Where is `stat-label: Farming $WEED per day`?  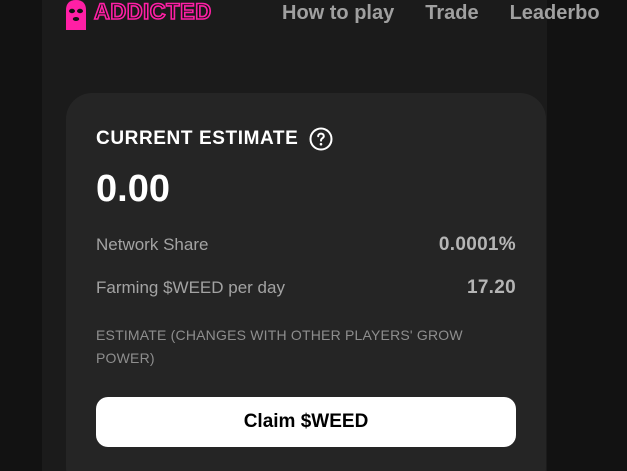 stat-label: Farming $WEED per day is located at coordinates (190, 287).